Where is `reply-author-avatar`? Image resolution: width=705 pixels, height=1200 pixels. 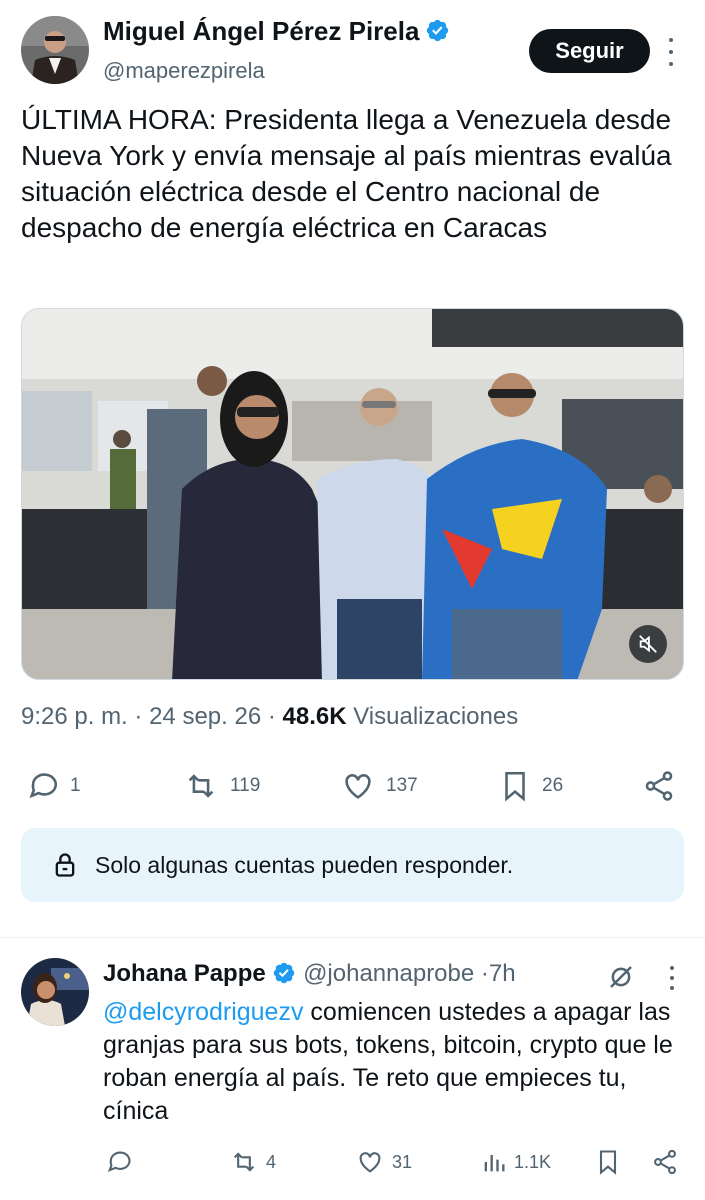 reply-author-avatar is located at coordinates (55, 992).